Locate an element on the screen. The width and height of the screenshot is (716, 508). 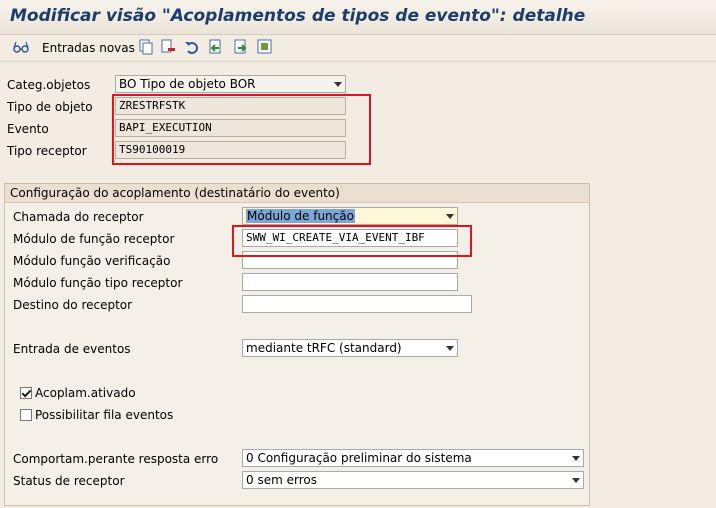
error-behavior-select: 0 Configuração preliminar do sistema is located at coordinates (413, 458).